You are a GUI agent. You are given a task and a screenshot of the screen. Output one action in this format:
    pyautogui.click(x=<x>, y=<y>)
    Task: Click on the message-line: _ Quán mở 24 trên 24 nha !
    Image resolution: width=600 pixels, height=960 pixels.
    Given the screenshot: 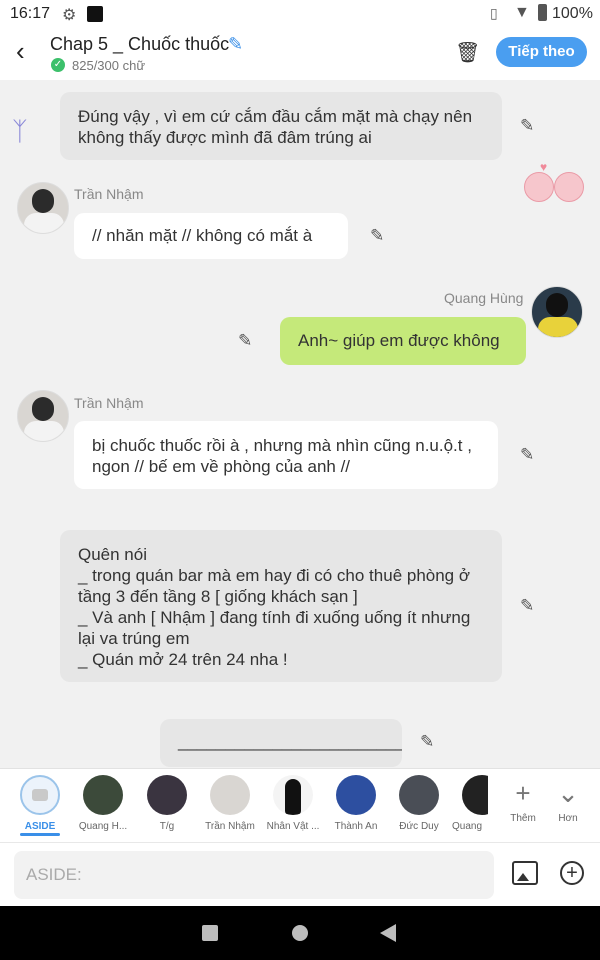 What is the action you would take?
    pyautogui.click(x=183, y=659)
    